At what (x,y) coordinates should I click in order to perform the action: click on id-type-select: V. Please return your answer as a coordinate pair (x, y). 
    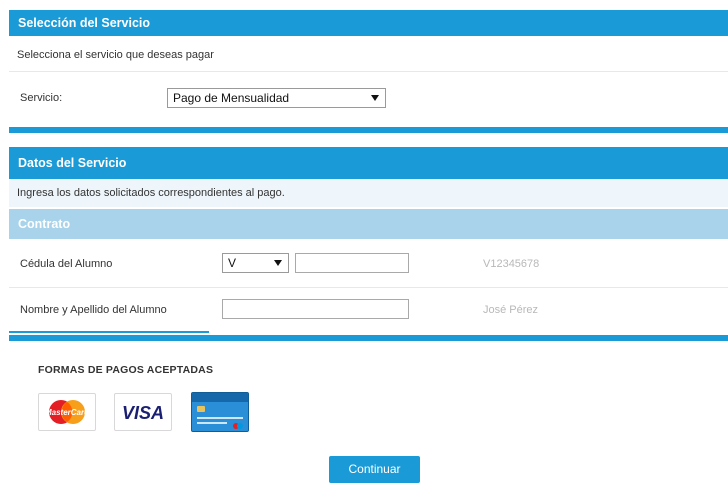
    Looking at the image, I should click on (255, 263).